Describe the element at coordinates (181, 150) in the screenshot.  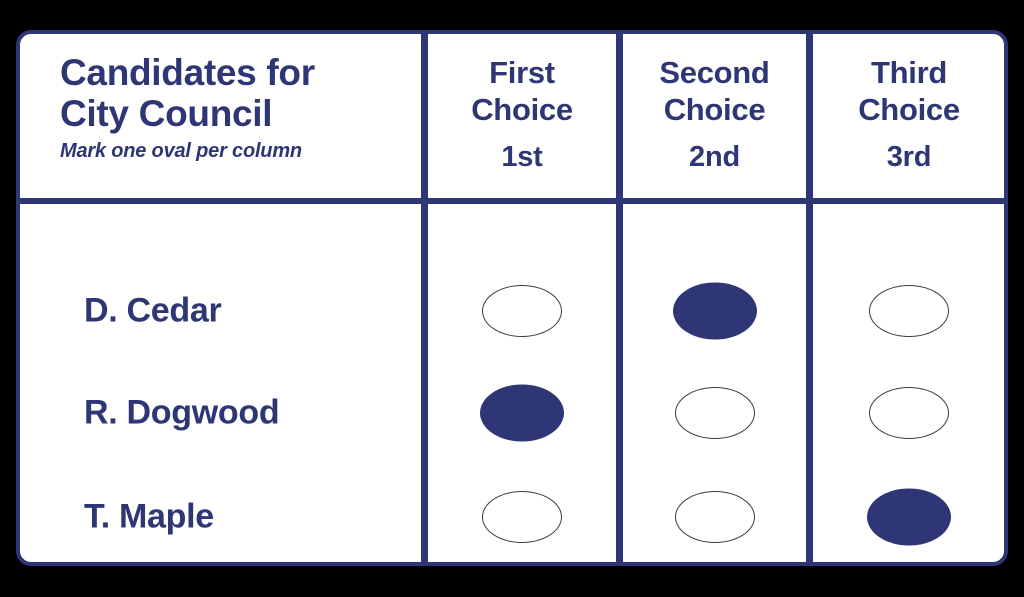
I see `ballot-instruction: Mark one oval per column` at that location.